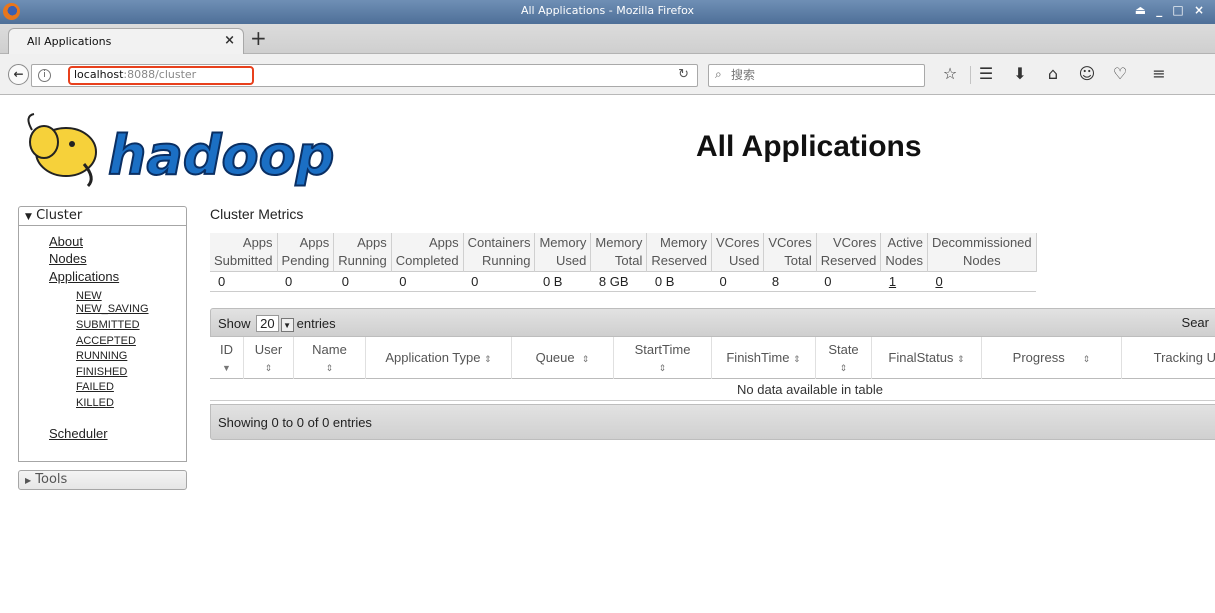 The height and width of the screenshot is (613, 1215). I want to click on downloads-icon: ⬇, so click(1020, 73).